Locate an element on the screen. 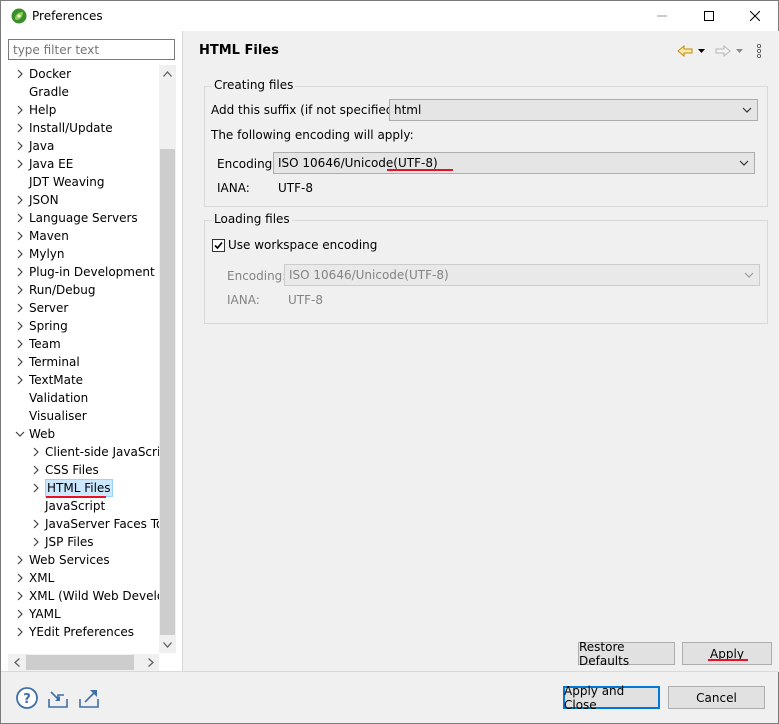 This screenshot has height=724, width=779. scroll-left-arrow is located at coordinates (16, 662).